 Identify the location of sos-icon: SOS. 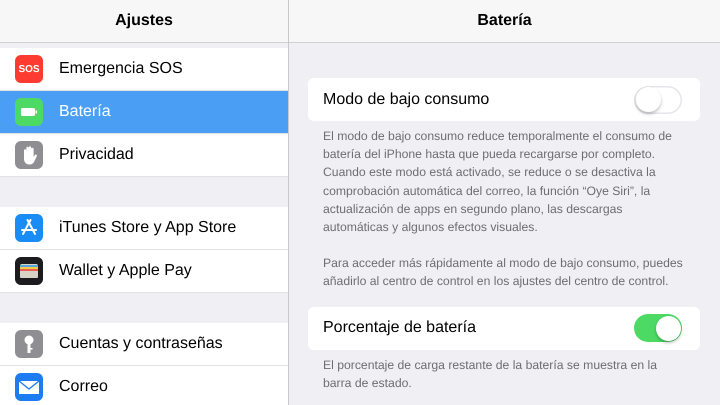
(29, 69).